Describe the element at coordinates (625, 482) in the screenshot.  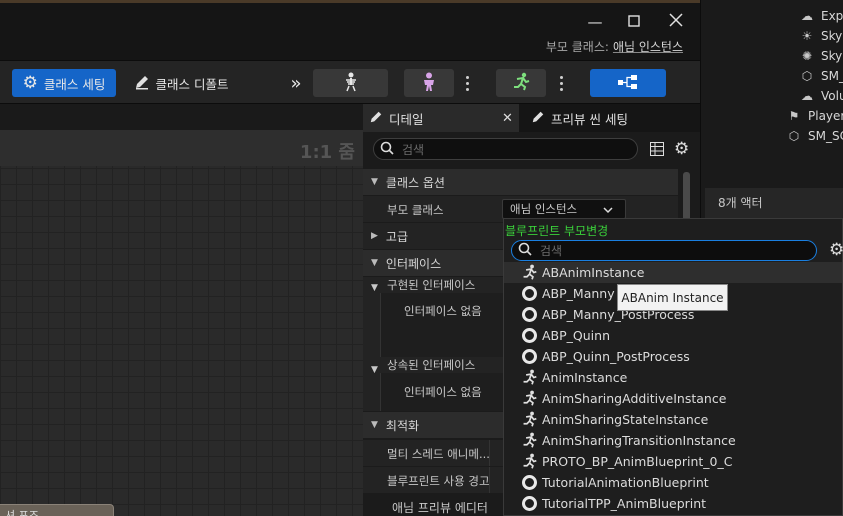
I see `class-list-item-label: TutorialAnimationBlueprint` at that location.